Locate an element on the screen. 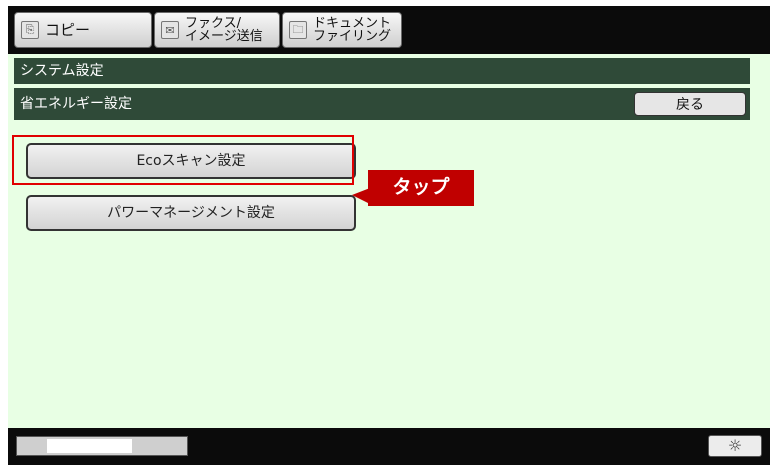 The height and width of the screenshot is (471, 778). energy-saving-title: 省エネルギー設定 is located at coordinates (76, 104).